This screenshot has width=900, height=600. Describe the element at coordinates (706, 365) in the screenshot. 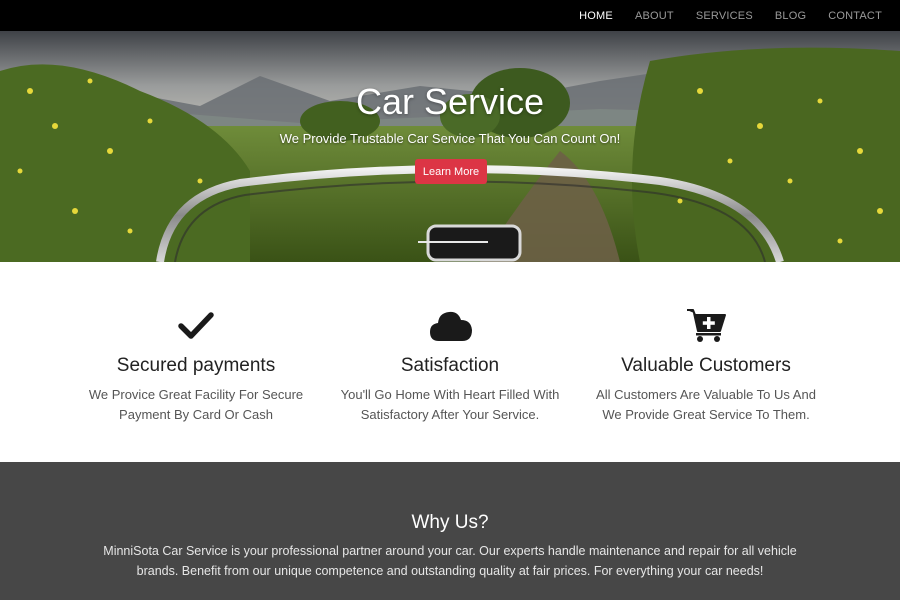

I see `feature-title: Valuable Customers` at that location.